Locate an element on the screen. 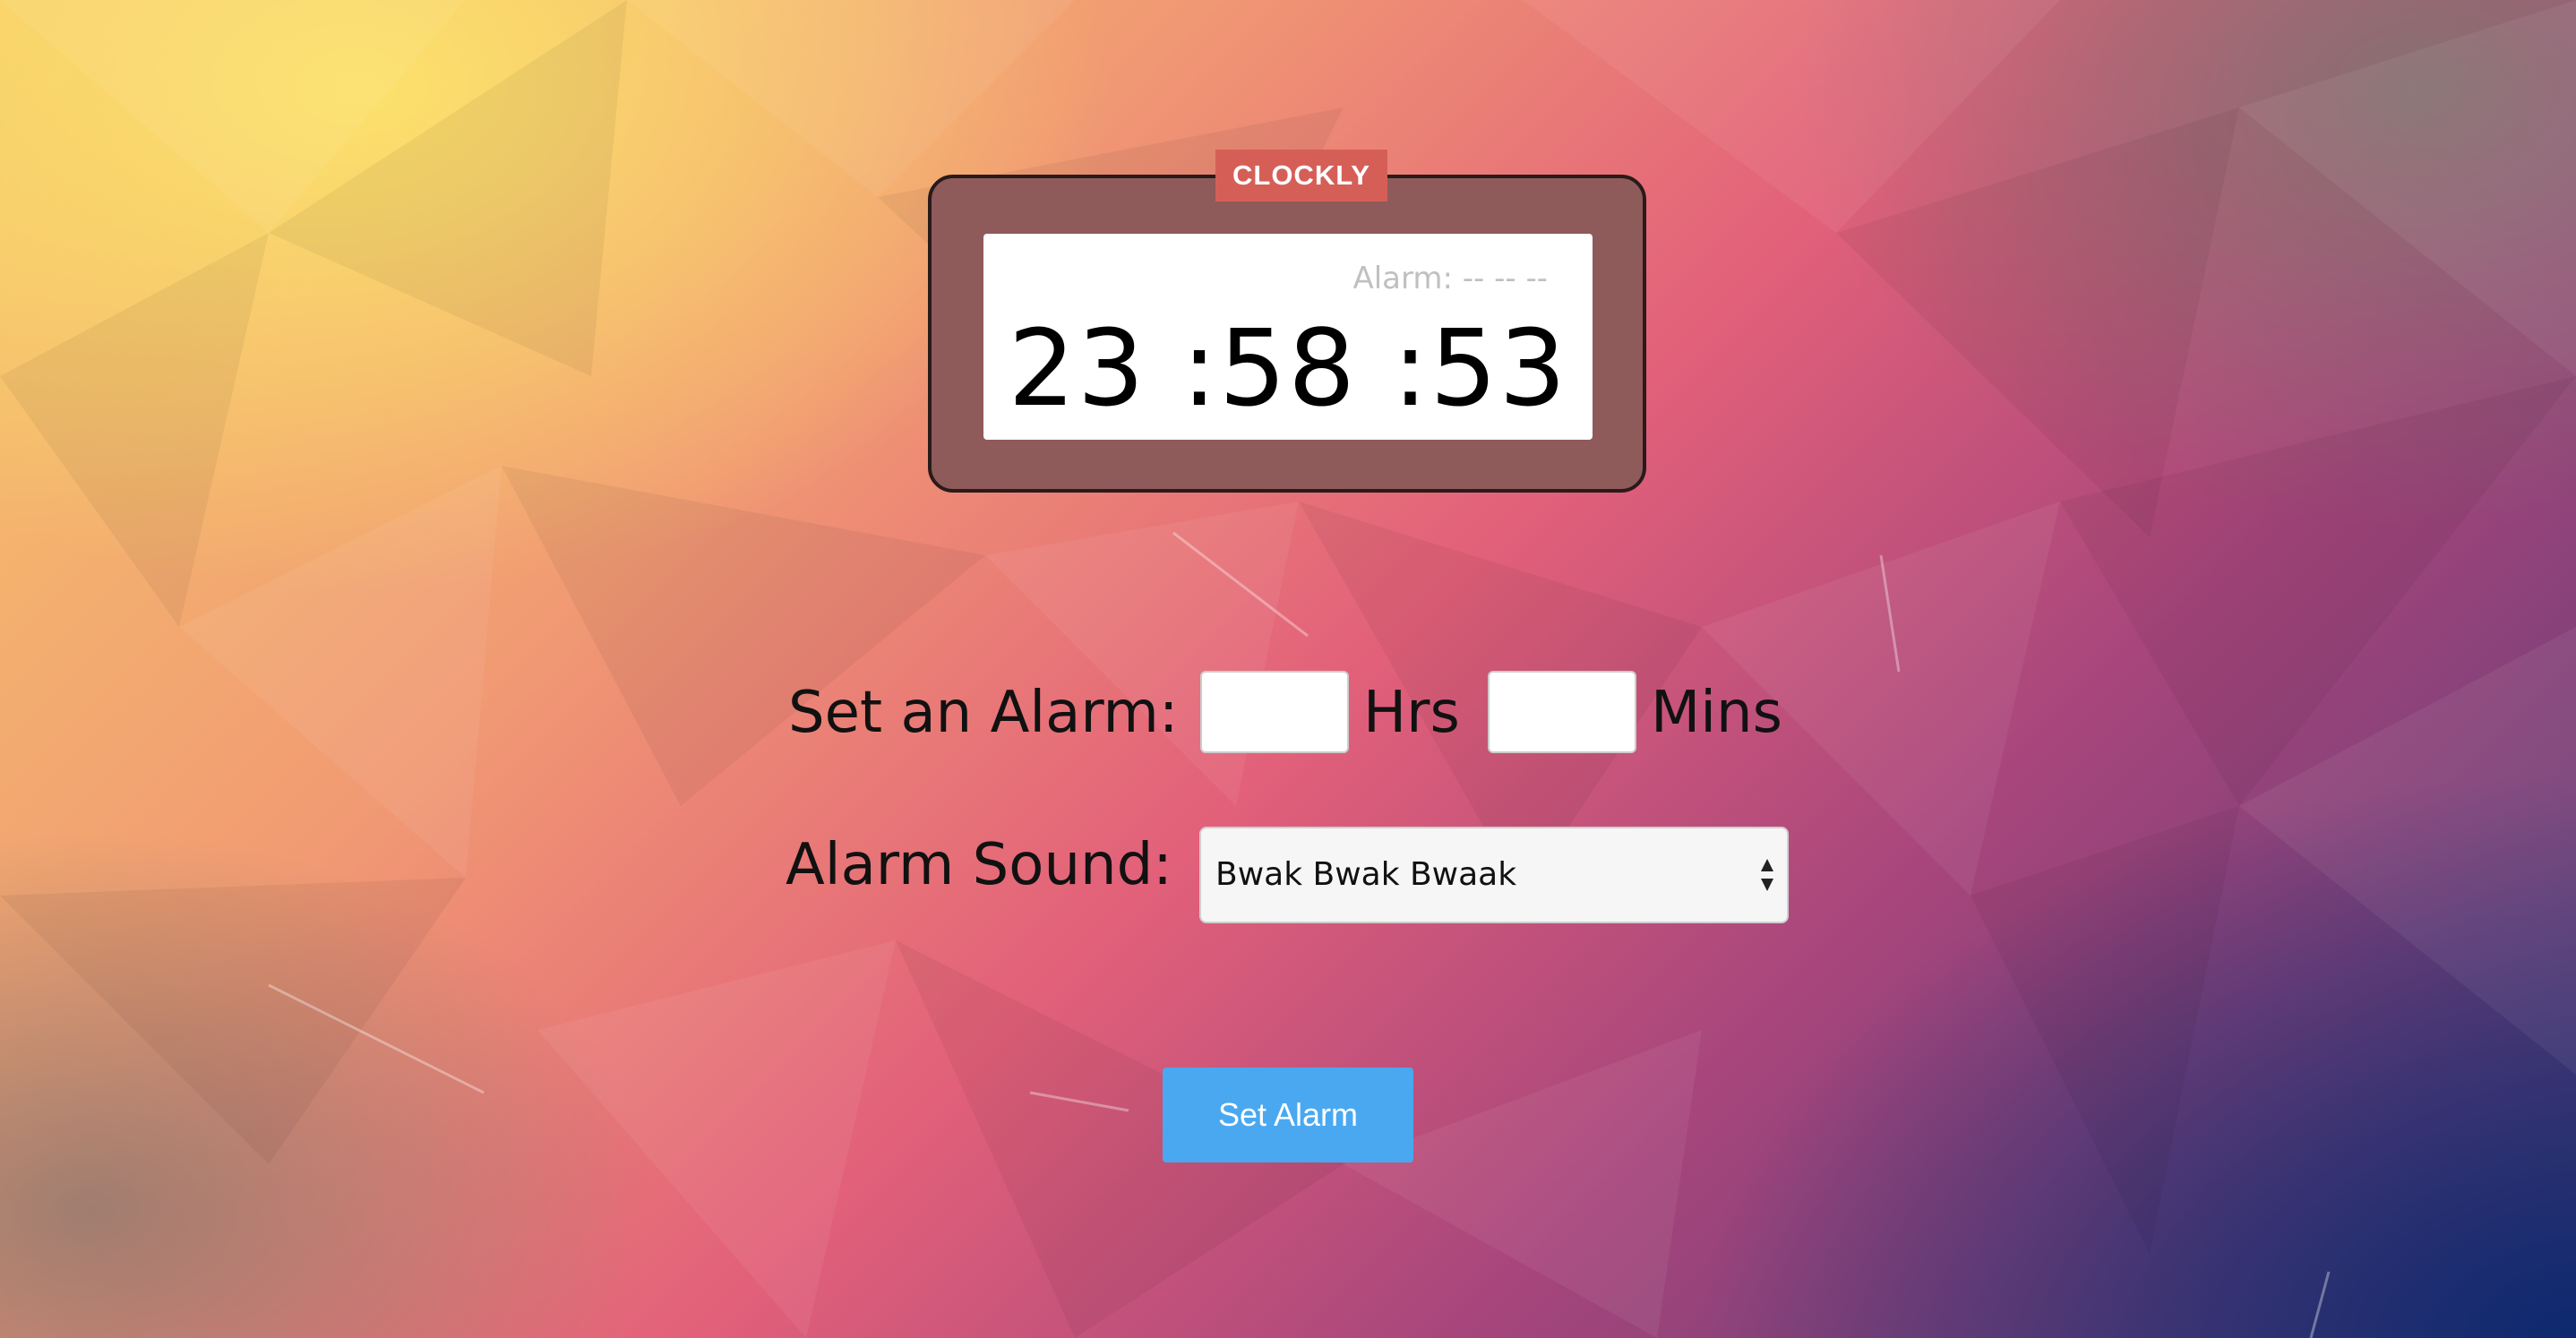  clock-body: Alarm: -- -- -- 23 :58 :53 is located at coordinates (1287, 334).